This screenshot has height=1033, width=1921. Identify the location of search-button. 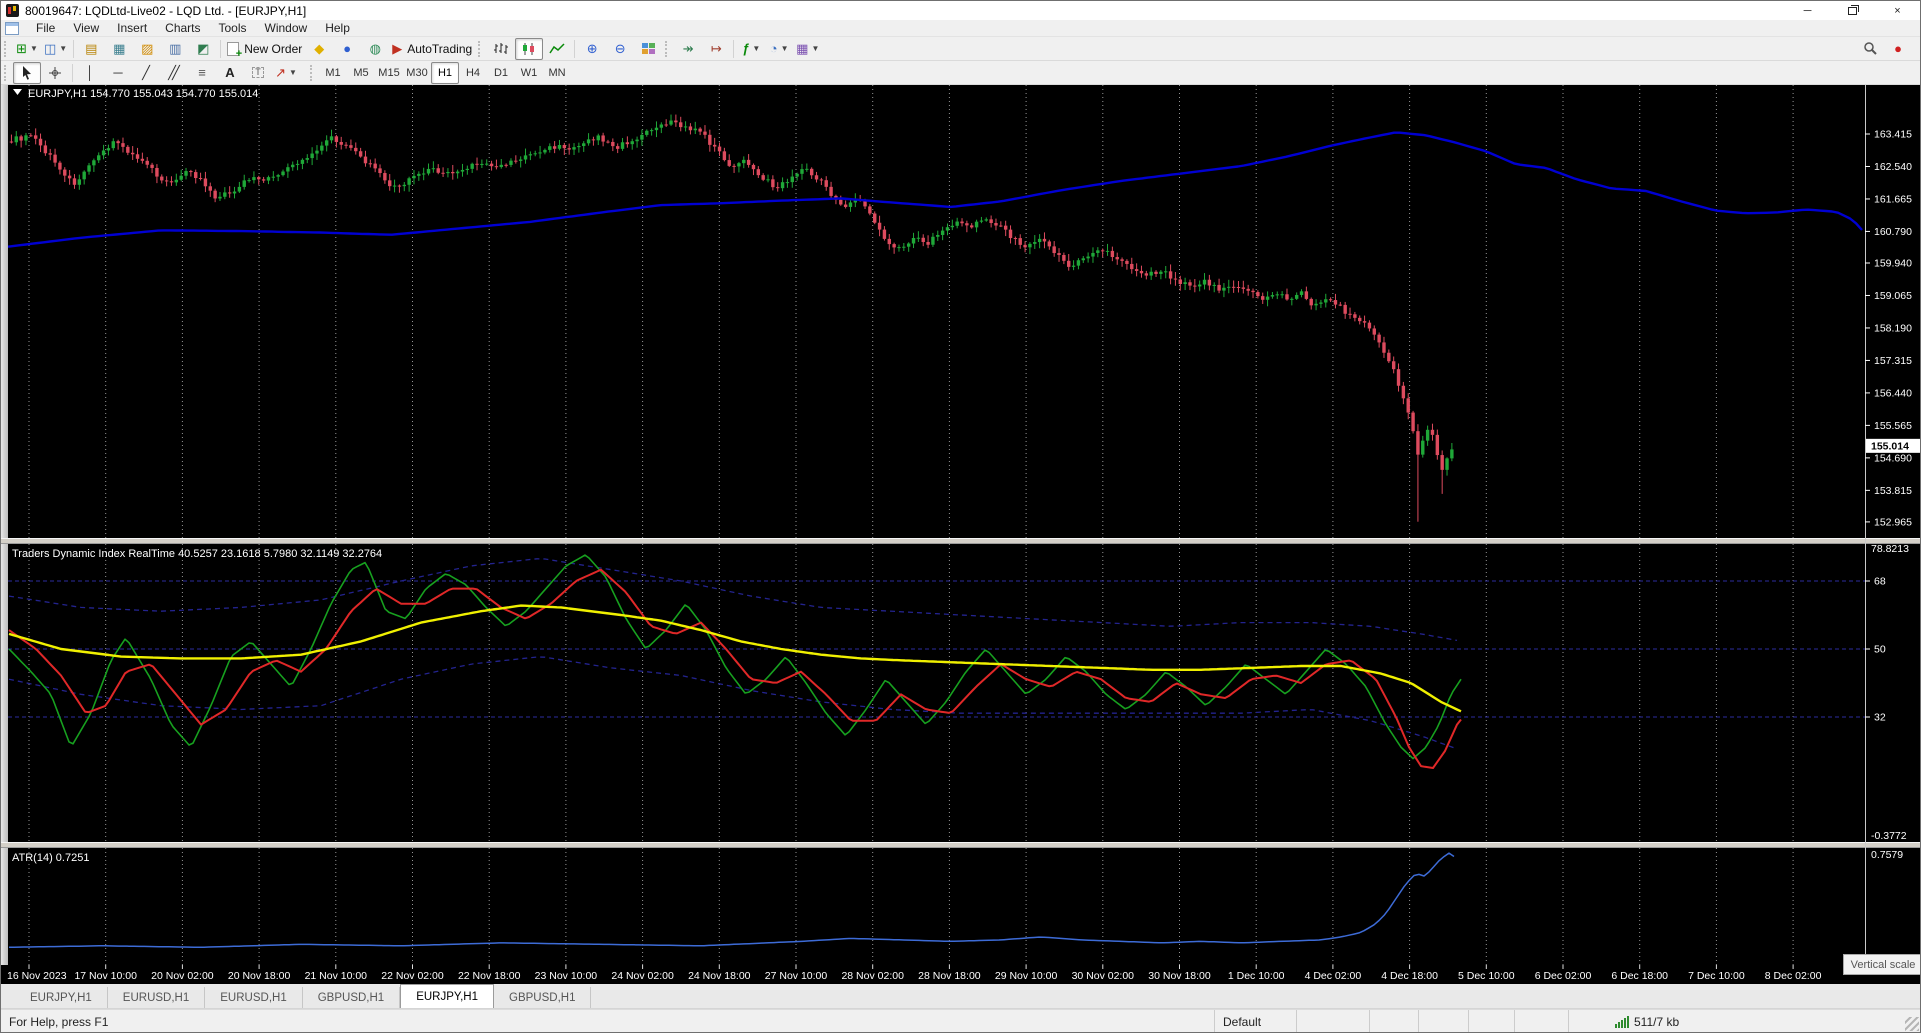
(1870, 49).